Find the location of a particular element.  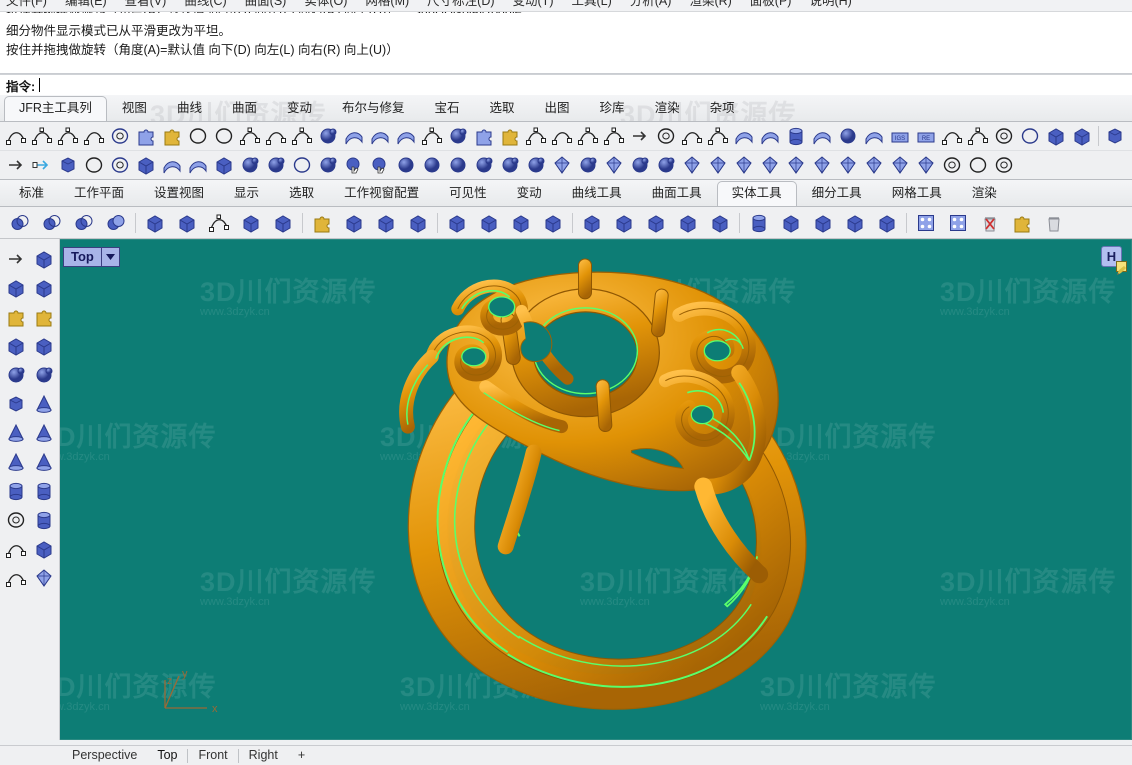

chamfer-stack-icon is located at coordinates (67, 165).